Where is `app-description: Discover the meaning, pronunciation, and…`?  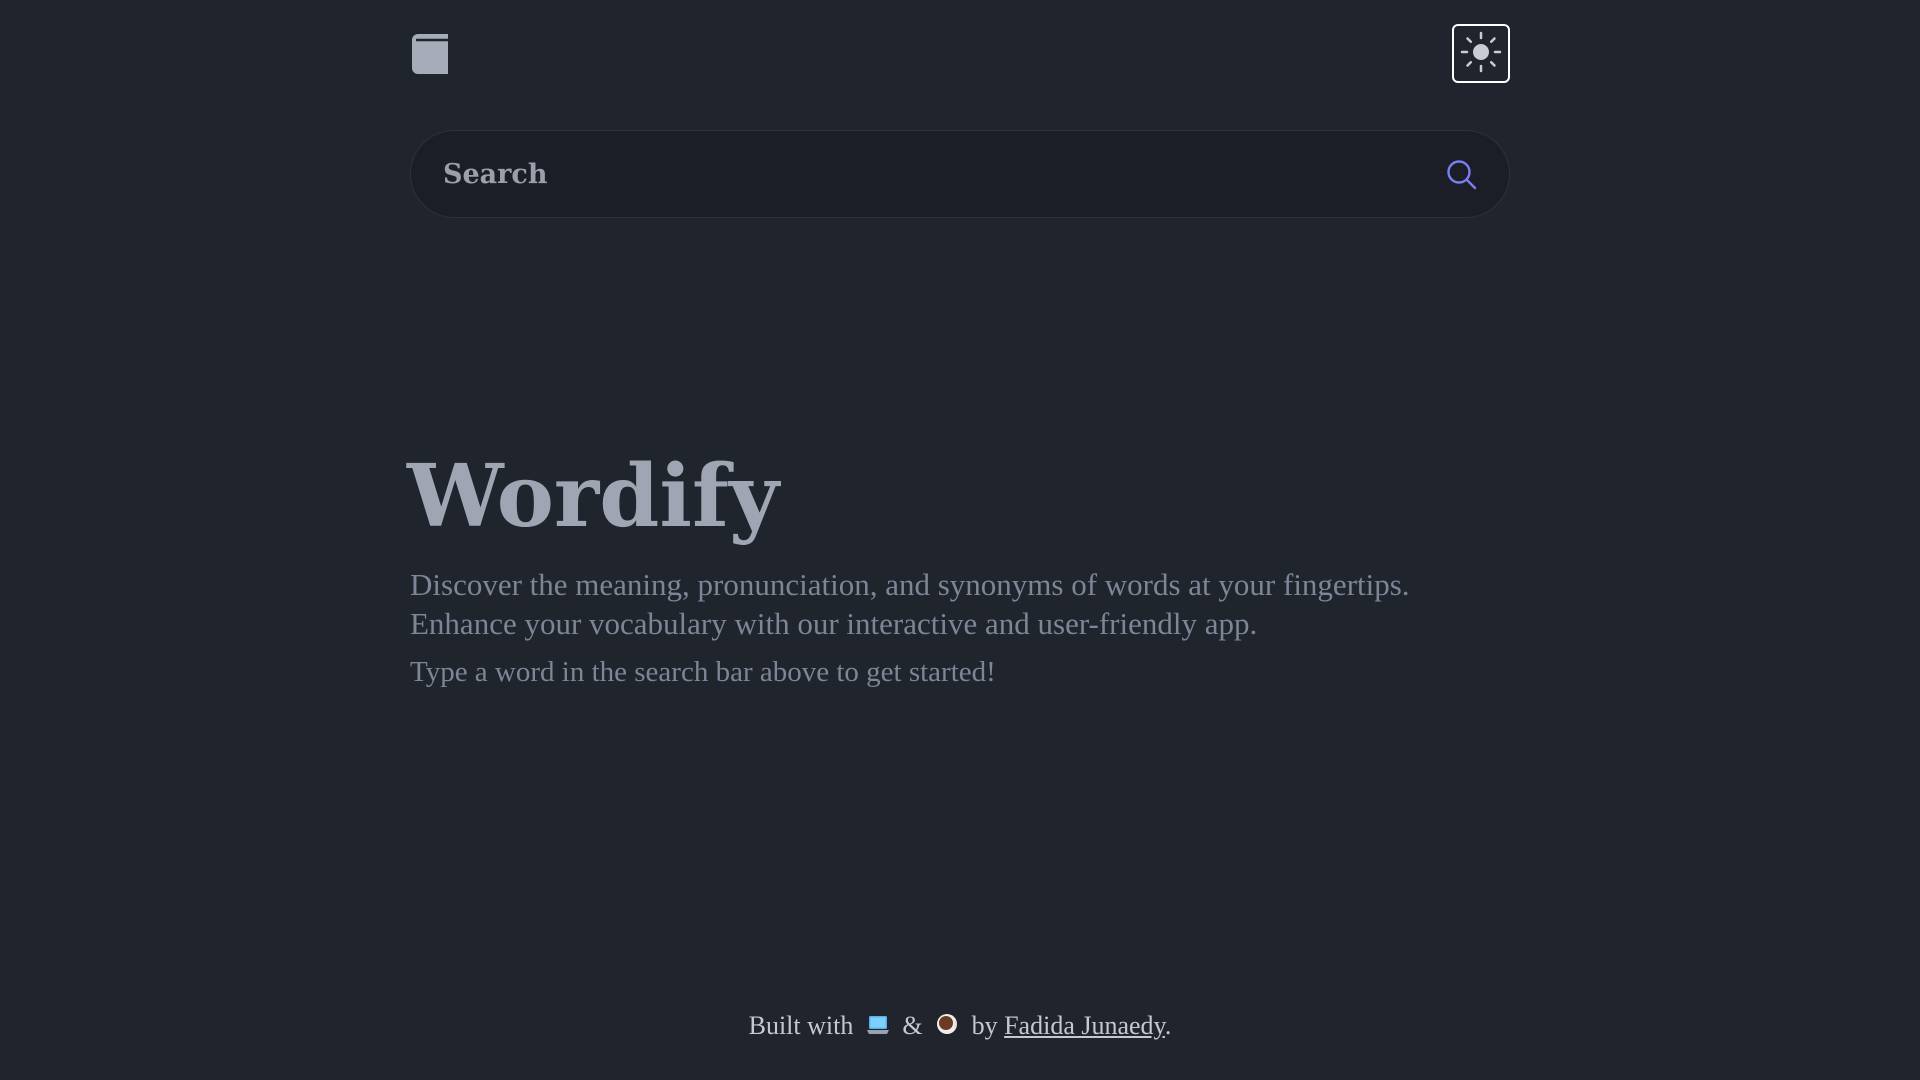 app-description: Discover the meaning, pronunciation, and… is located at coordinates (910, 604).